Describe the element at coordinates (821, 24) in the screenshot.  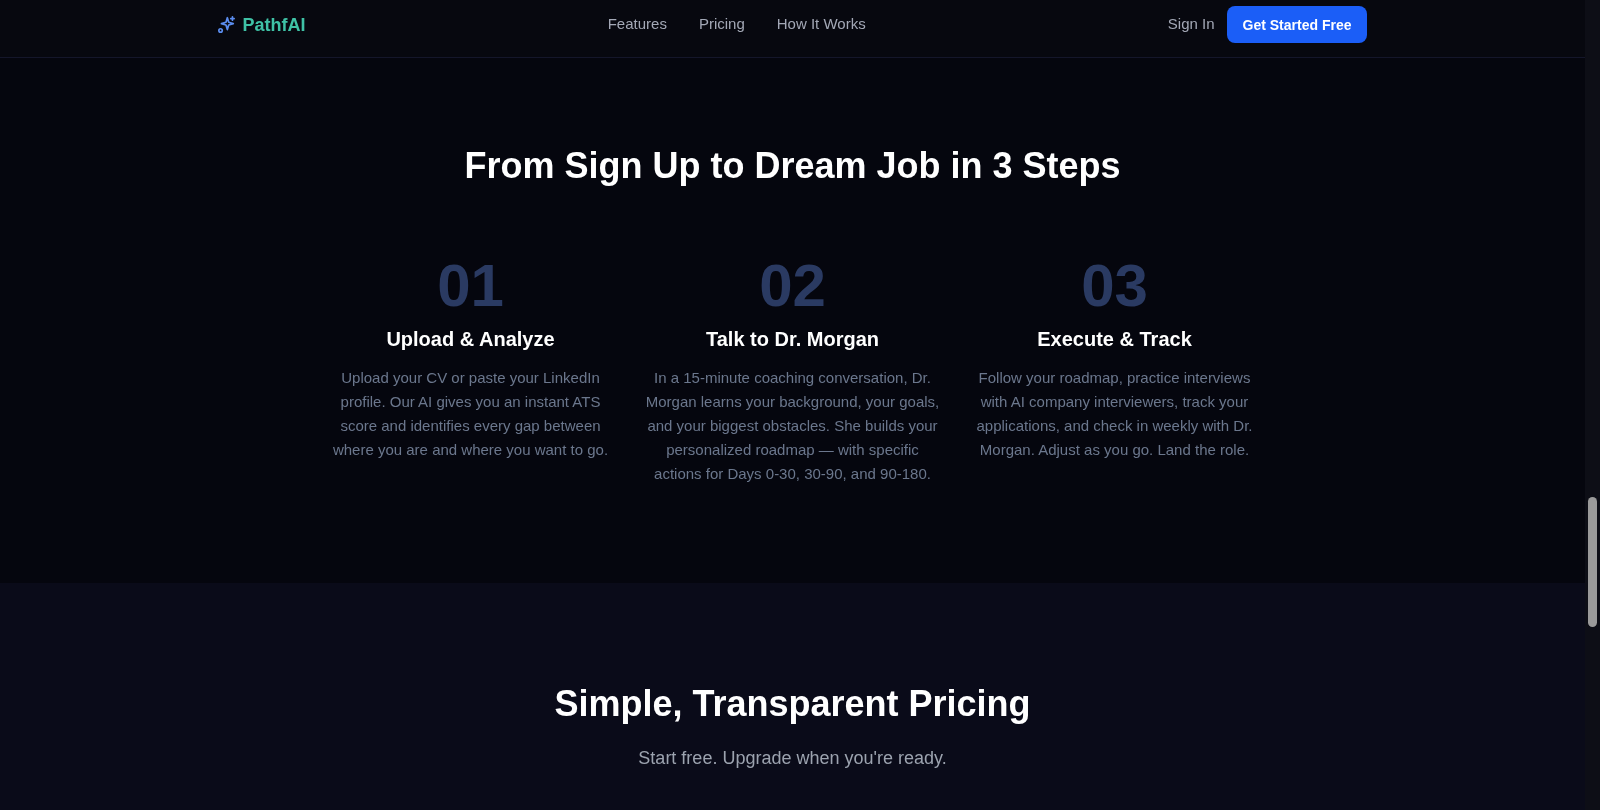
I see `nav-link: How It Works` at that location.